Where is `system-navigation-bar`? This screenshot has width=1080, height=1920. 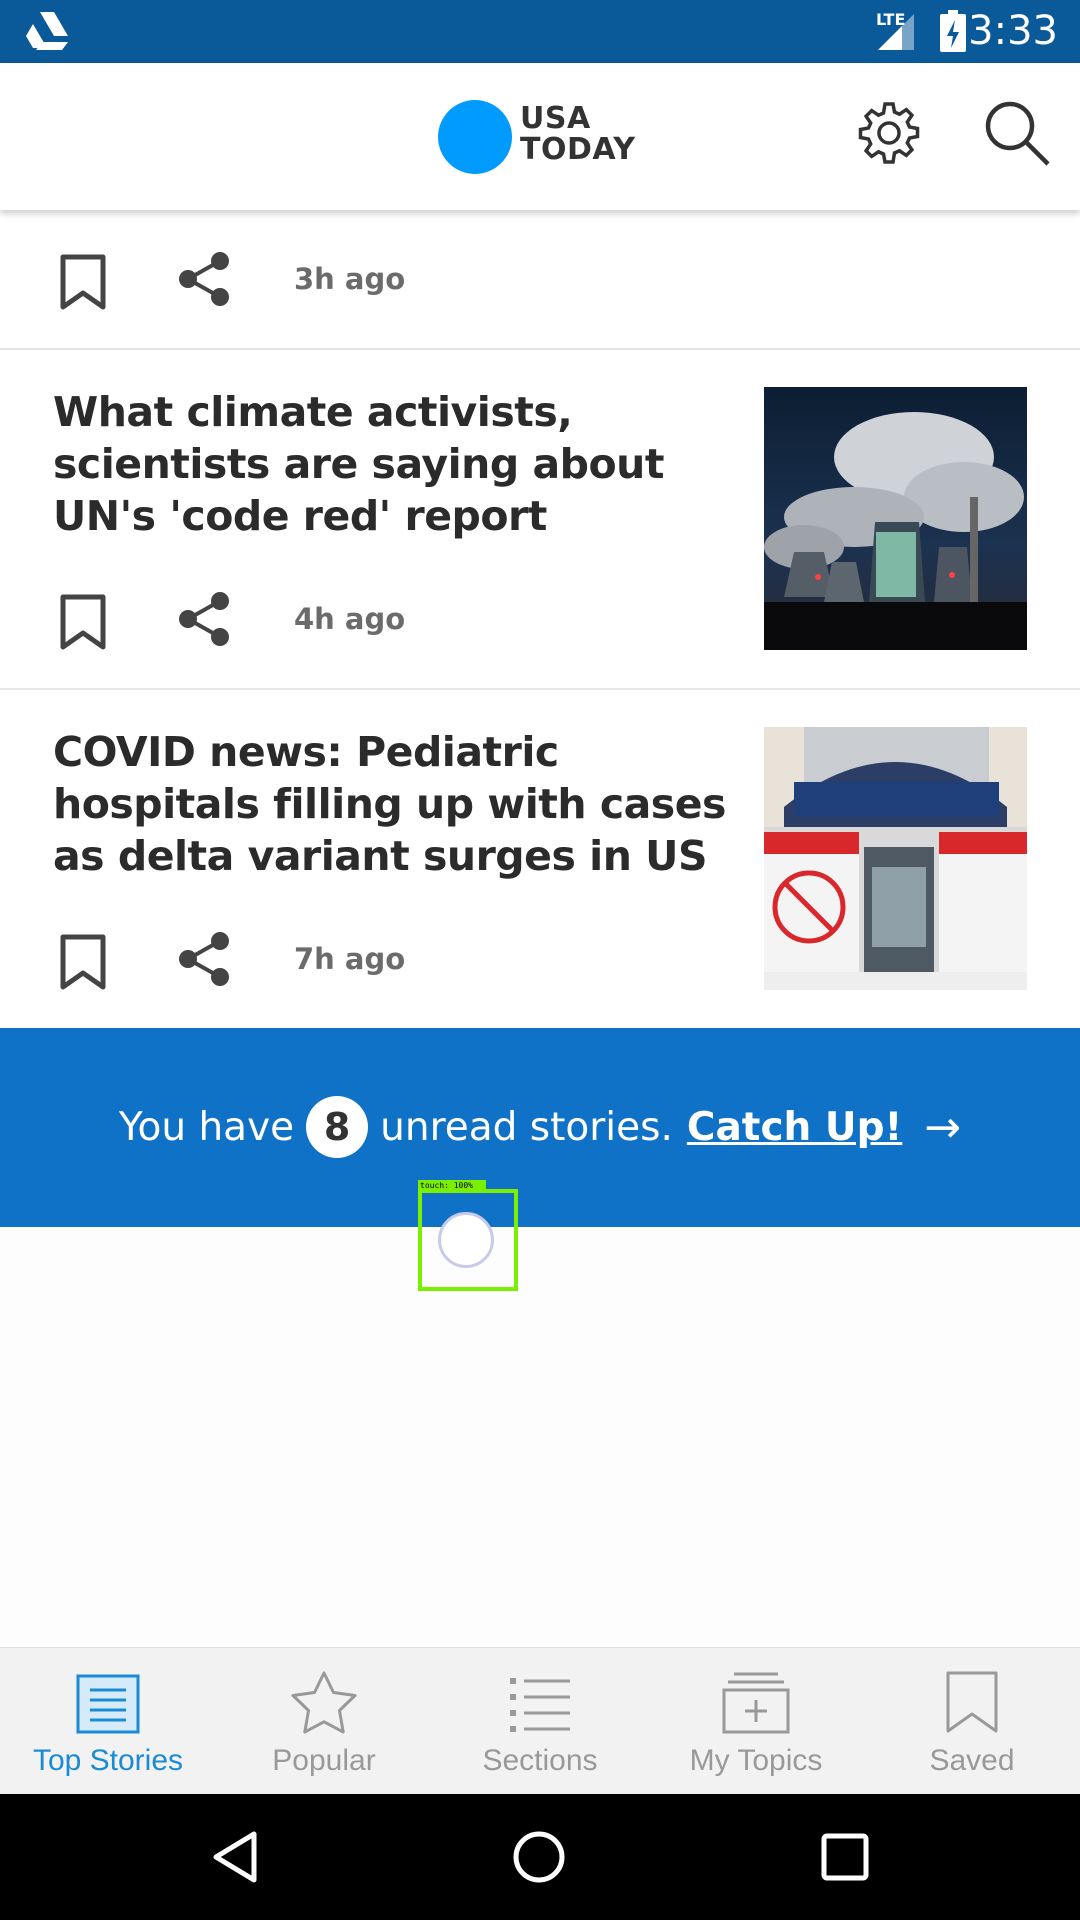 system-navigation-bar is located at coordinates (540, 1857).